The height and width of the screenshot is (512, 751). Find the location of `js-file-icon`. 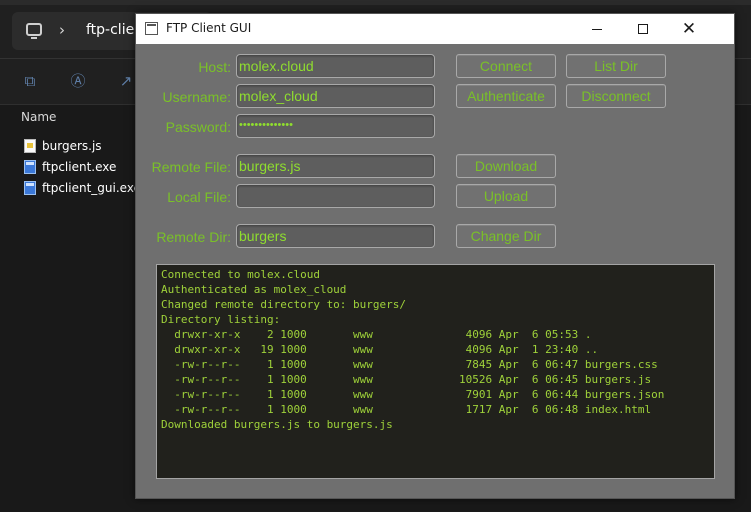

js-file-icon is located at coordinates (30, 146).